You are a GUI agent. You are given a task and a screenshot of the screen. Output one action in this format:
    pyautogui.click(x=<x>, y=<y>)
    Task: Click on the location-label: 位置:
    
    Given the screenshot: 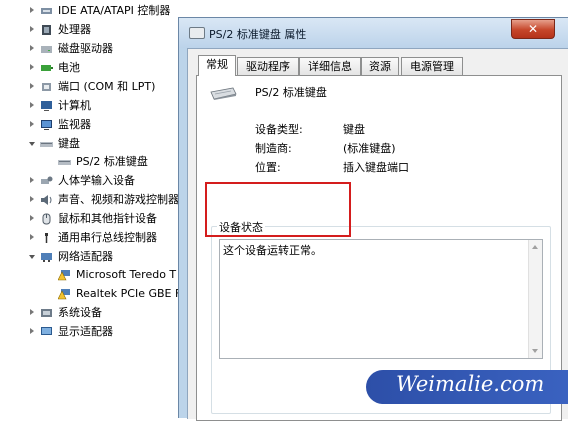 What is the action you would take?
    pyautogui.click(x=268, y=167)
    